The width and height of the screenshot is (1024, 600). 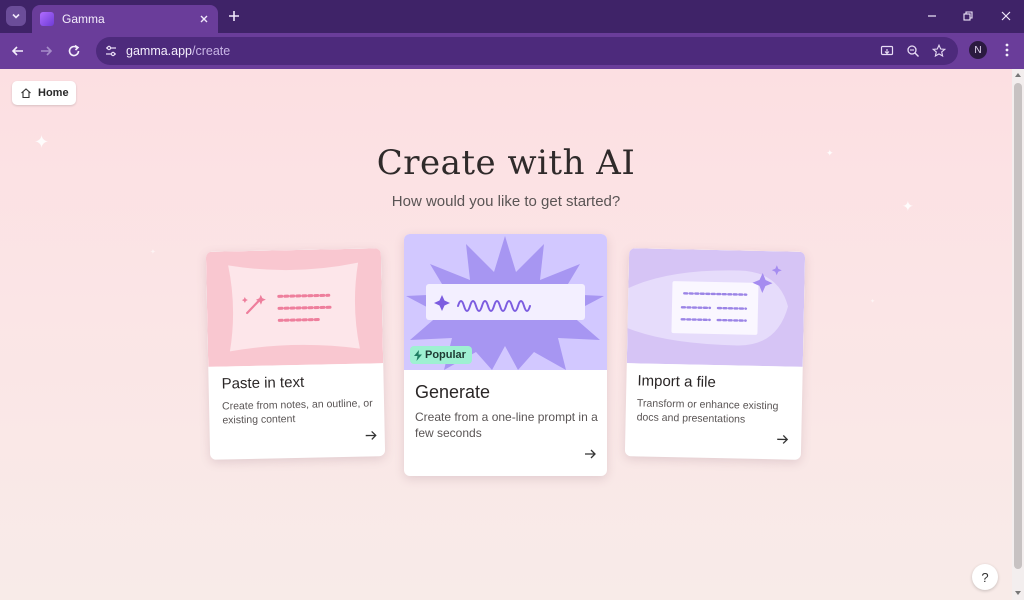 I want to click on reload-icon, so click(x=74, y=50).